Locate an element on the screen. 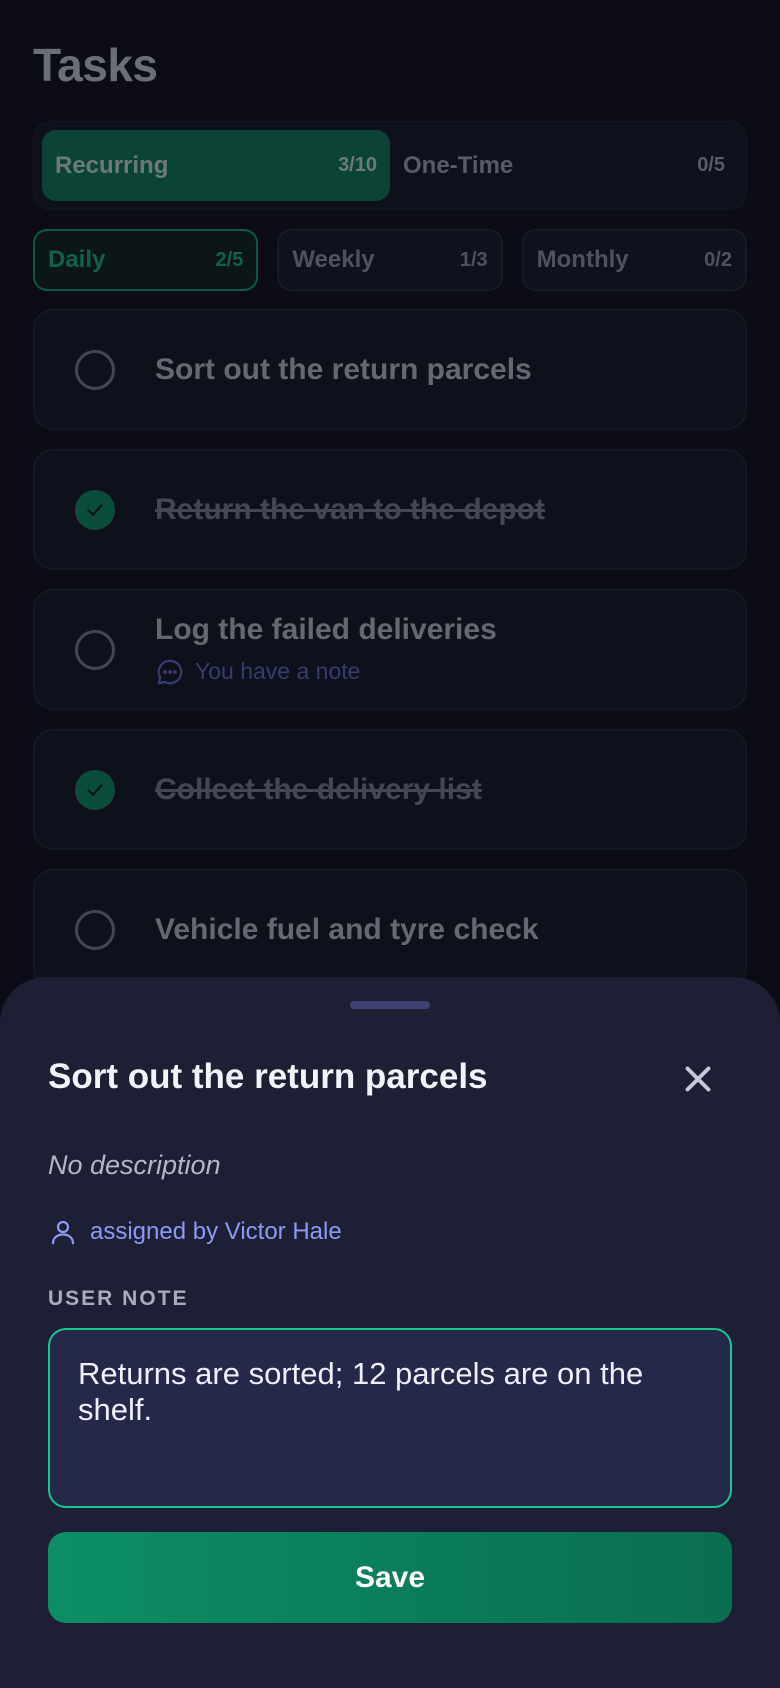 This screenshot has width=780, height=1688. filter-label: Monthly is located at coordinates (582, 259).